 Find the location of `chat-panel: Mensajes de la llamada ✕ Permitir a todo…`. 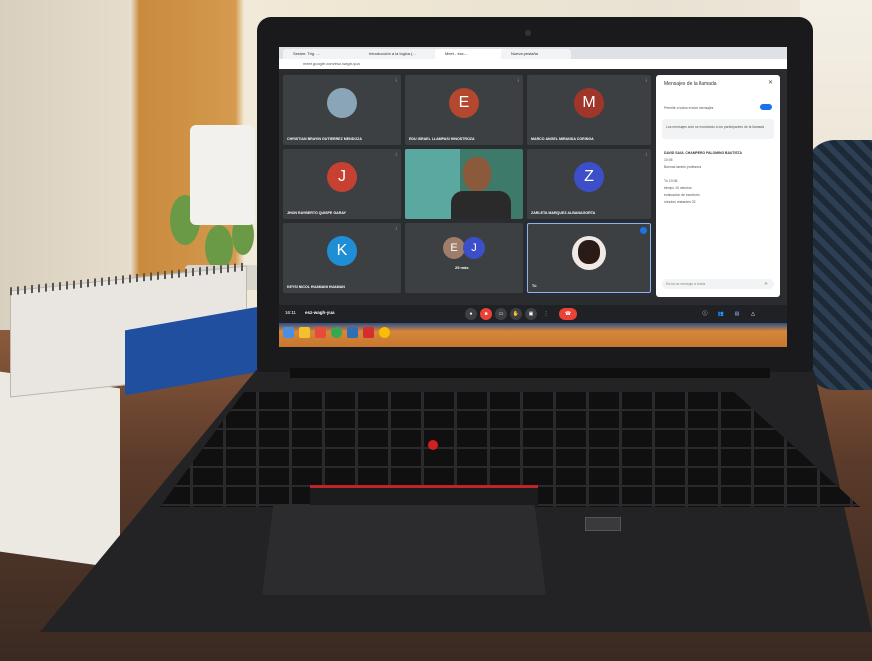

chat-panel: Mensajes de la llamada ✕ Permitir a todo… is located at coordinates (718, 186).